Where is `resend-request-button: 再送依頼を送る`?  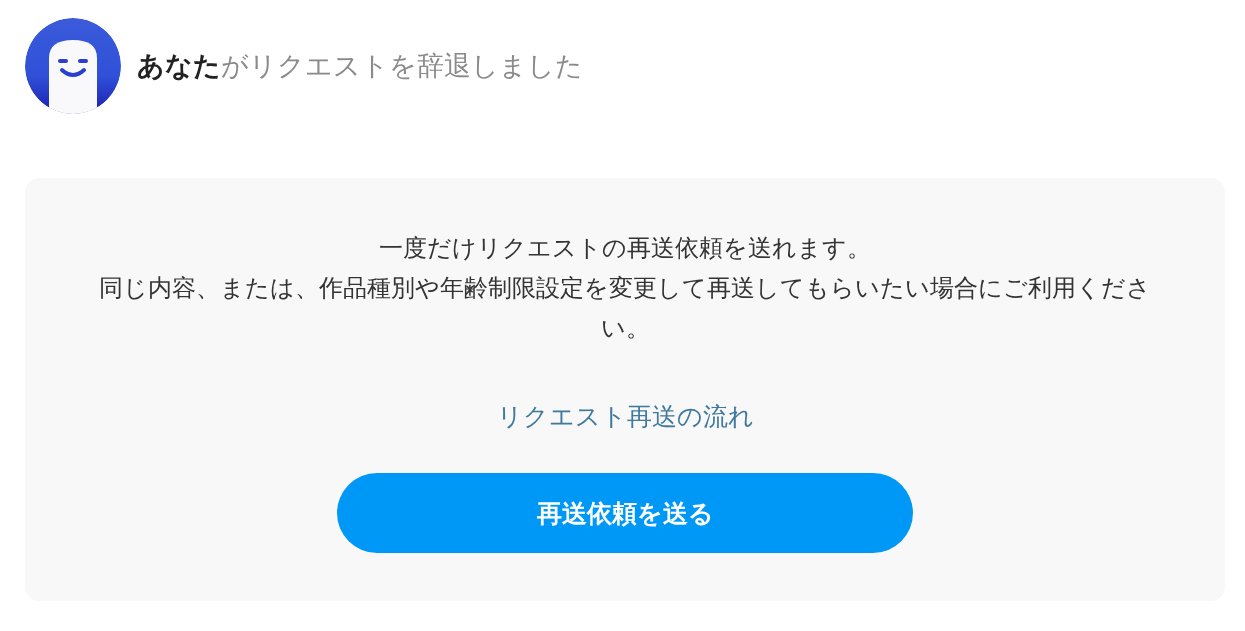 resend-request-button: 再送依頼を送る is located at coordinates (625, 513).